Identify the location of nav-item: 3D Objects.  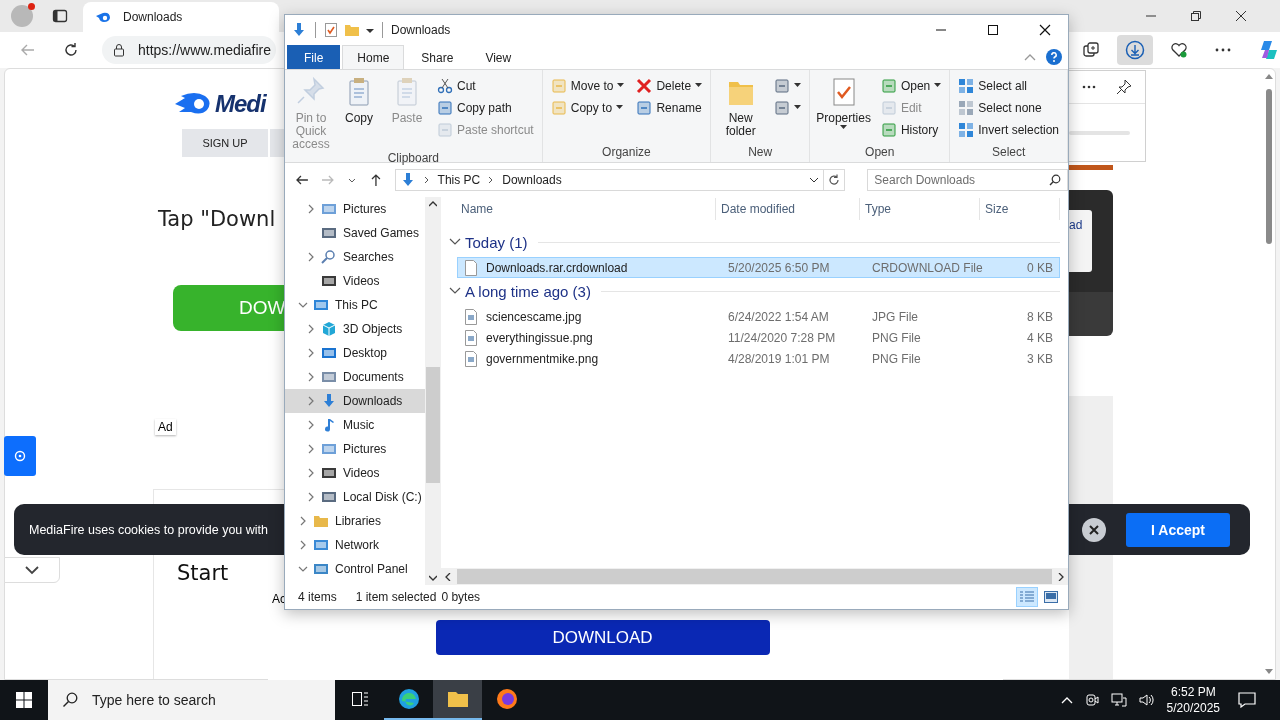
(355, 329).